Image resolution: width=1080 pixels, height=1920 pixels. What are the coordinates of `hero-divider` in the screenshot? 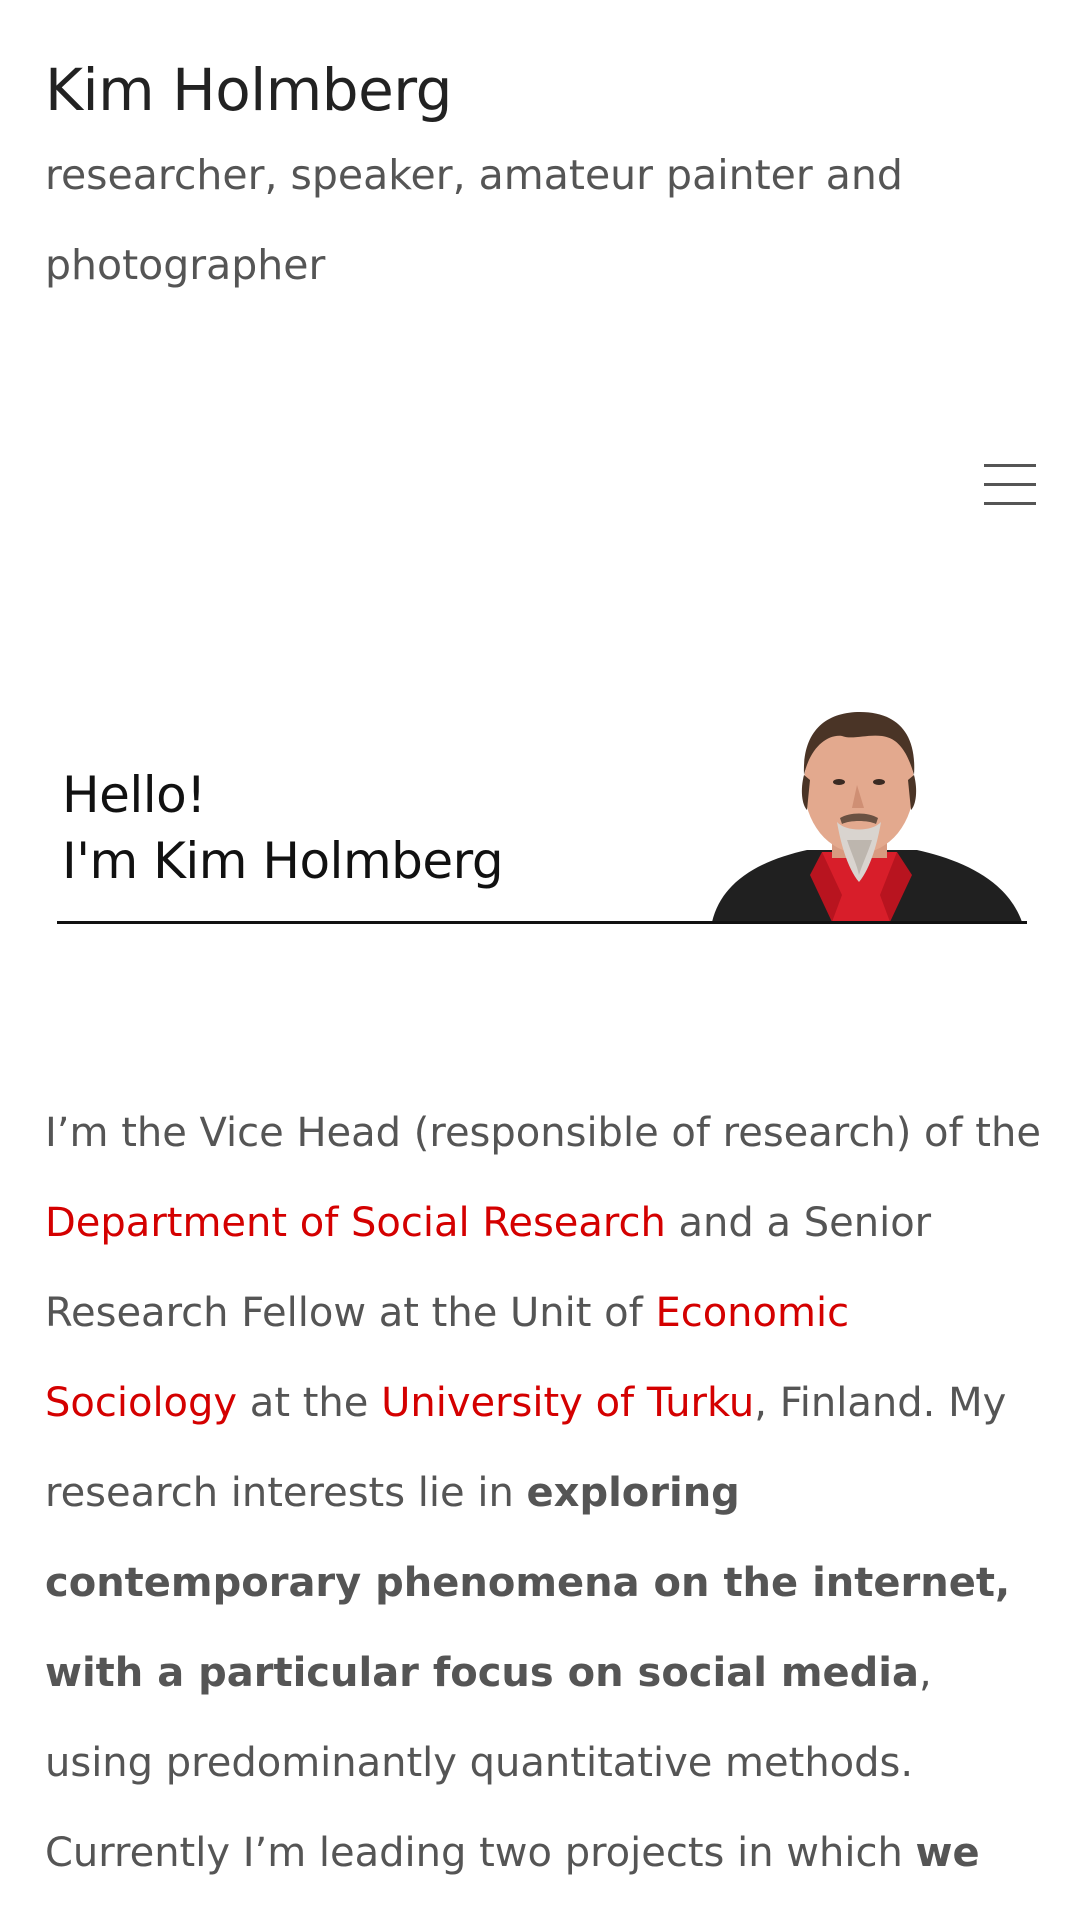 It's located at (542, 922).